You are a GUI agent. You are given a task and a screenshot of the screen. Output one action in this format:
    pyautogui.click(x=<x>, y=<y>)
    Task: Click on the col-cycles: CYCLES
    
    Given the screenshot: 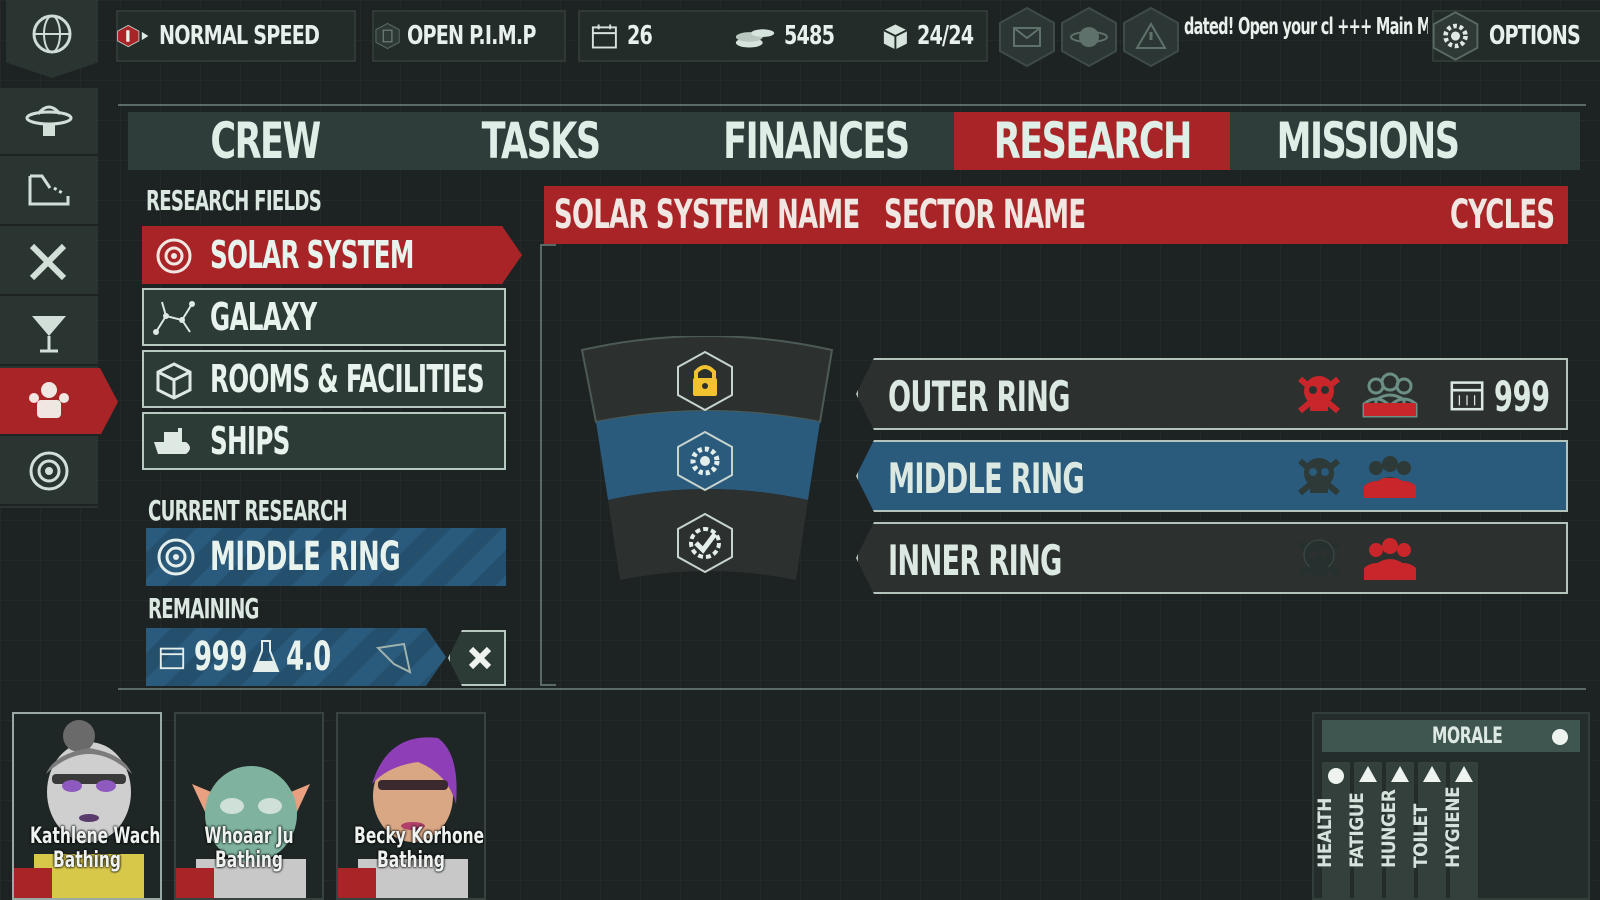 What is the action you would take?
    pyautogui.click(x=1502, y=215)
    